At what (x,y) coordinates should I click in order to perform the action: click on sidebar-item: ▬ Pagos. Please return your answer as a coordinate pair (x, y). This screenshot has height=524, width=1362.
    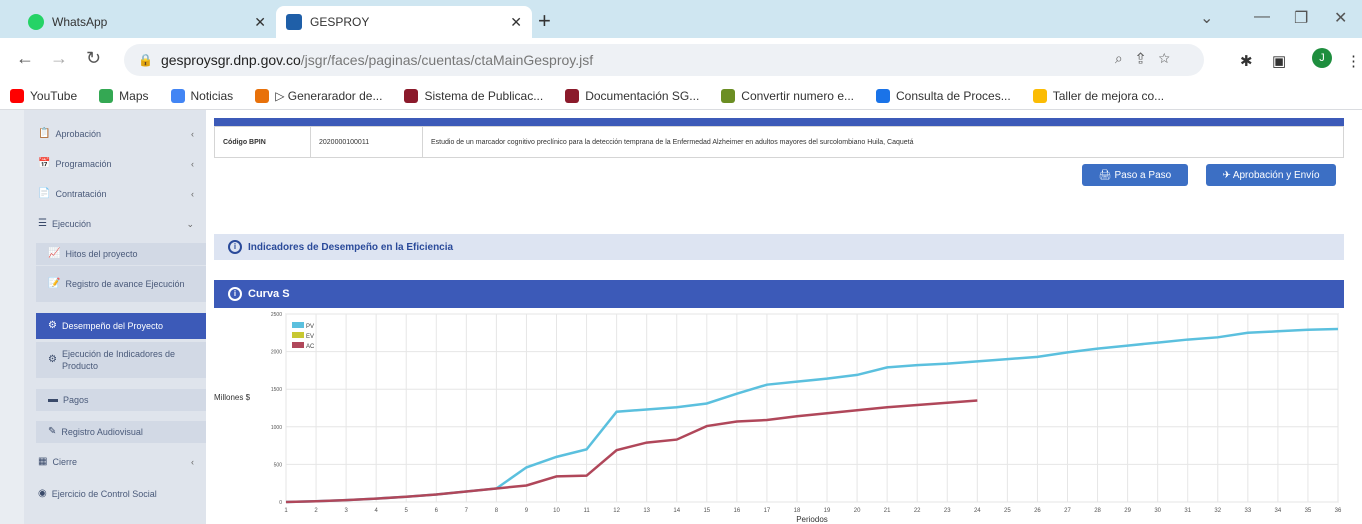
    Looking at the image, I should click on (121, 400).